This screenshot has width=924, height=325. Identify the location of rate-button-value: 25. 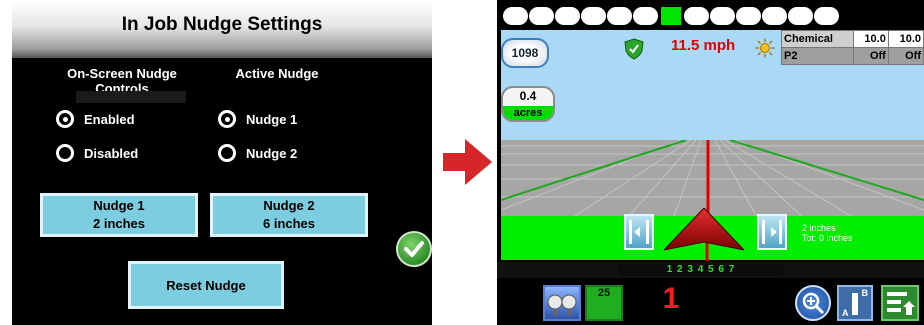
(604, 293).